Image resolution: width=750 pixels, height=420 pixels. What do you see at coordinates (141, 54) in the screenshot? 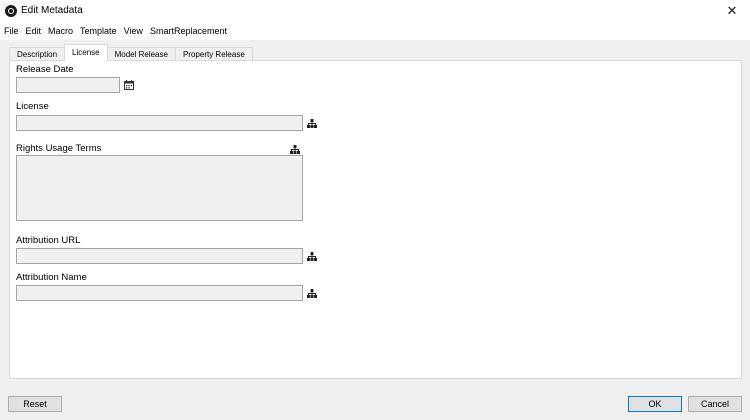
I see `tab-model-release: Model Release` at bounding box center [141, 54].